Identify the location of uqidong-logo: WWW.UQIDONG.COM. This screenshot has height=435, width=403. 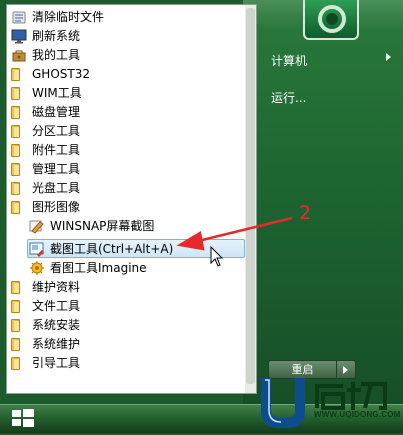
(328, 403).